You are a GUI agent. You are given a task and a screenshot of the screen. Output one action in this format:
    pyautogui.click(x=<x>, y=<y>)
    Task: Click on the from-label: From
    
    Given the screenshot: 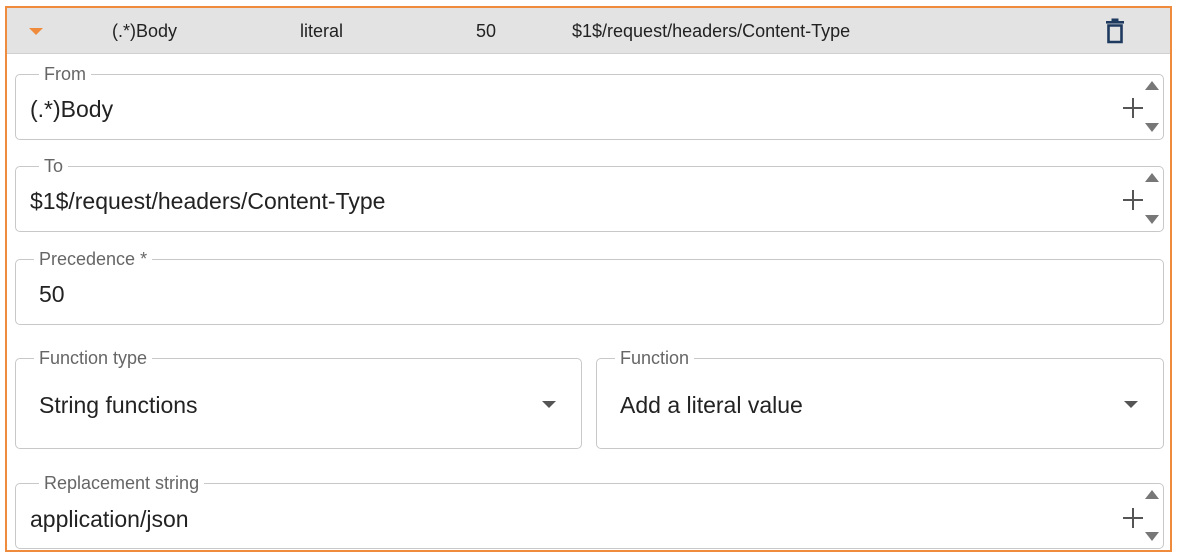 What is the action you would take?
    pyautogui.click(x=65, y=74)
    